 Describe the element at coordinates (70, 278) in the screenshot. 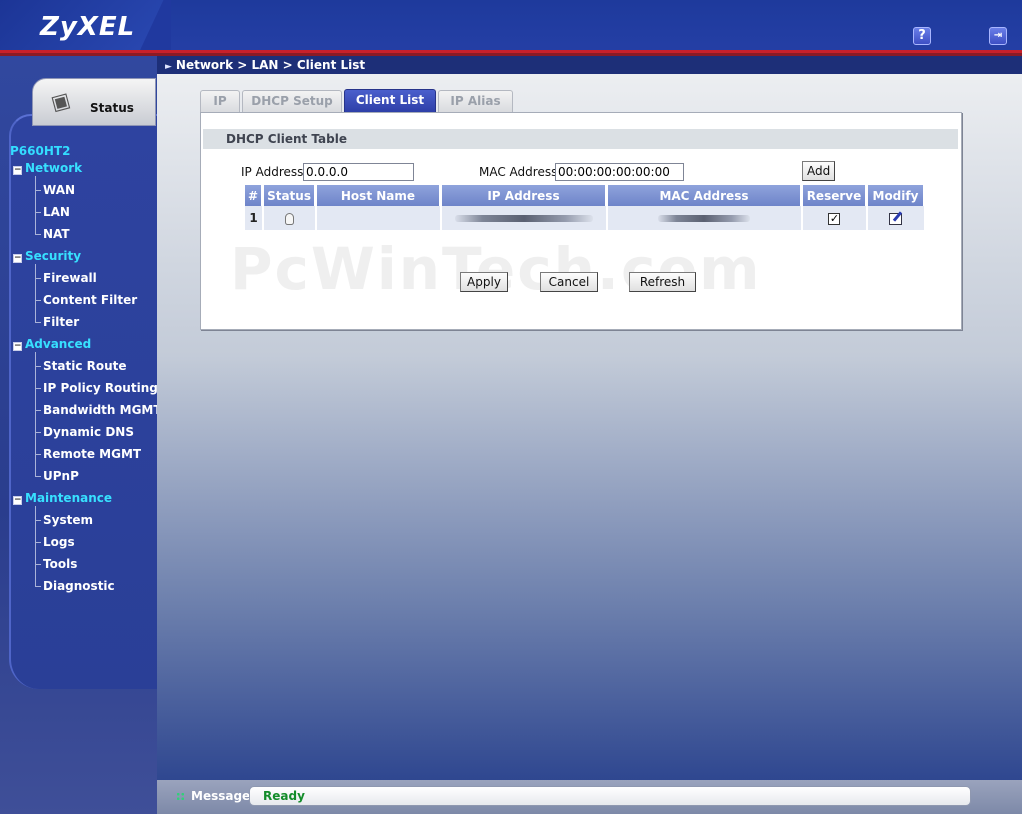

I see `sidebar-item-firewall: Firewall` at that location.